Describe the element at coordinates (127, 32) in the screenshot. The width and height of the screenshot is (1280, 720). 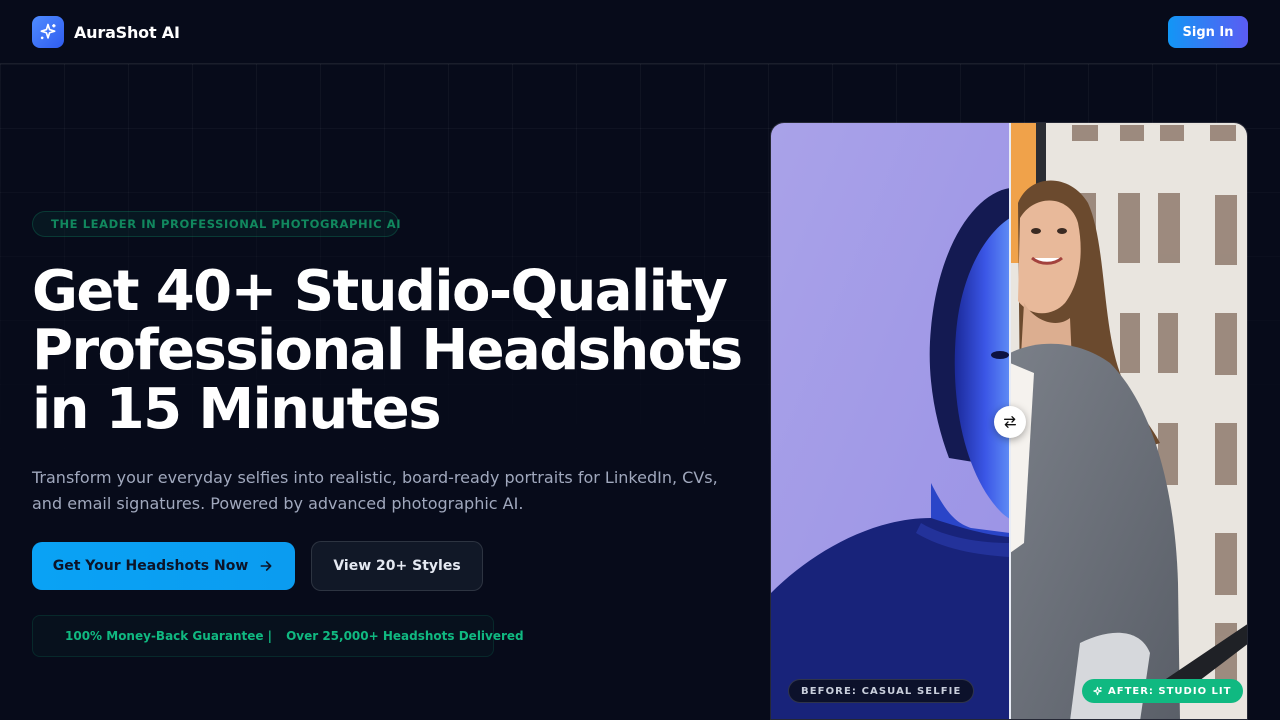
I see `brand-name: AuraShot AI` at that location.